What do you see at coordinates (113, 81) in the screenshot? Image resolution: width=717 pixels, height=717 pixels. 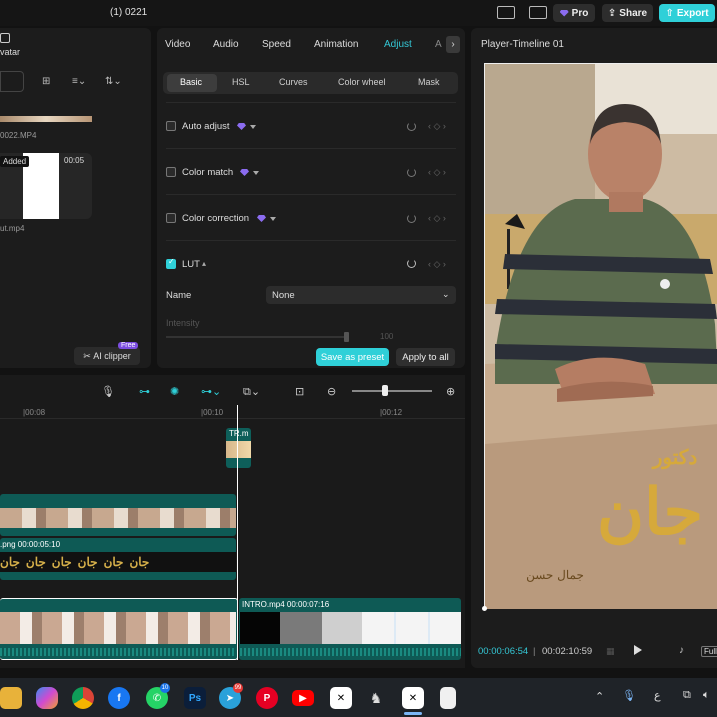 I see `filter-icon: ⇅⌄` at bounding box center [113, 81].